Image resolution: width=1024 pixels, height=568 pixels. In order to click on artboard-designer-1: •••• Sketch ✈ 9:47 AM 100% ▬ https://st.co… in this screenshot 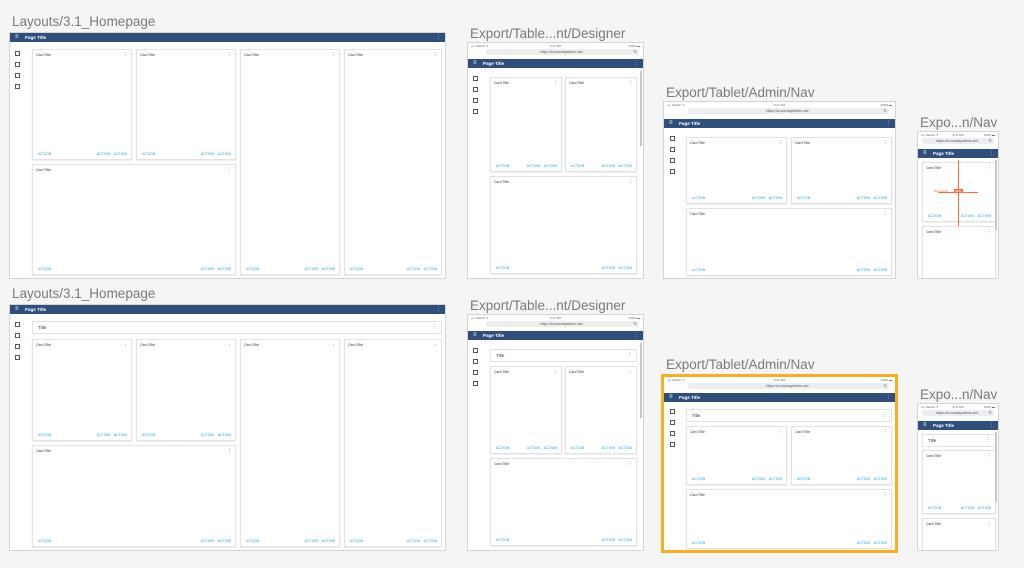, I will do `click(555, 160)`.